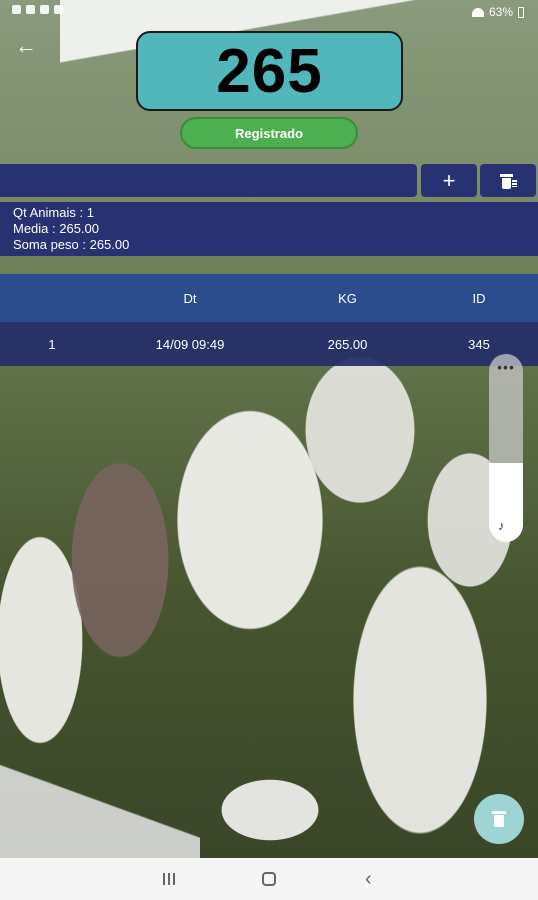  Describe the element at coordinates (190, 344) in the screenshot. I see `row-date: 14/09 09:49` at that location.